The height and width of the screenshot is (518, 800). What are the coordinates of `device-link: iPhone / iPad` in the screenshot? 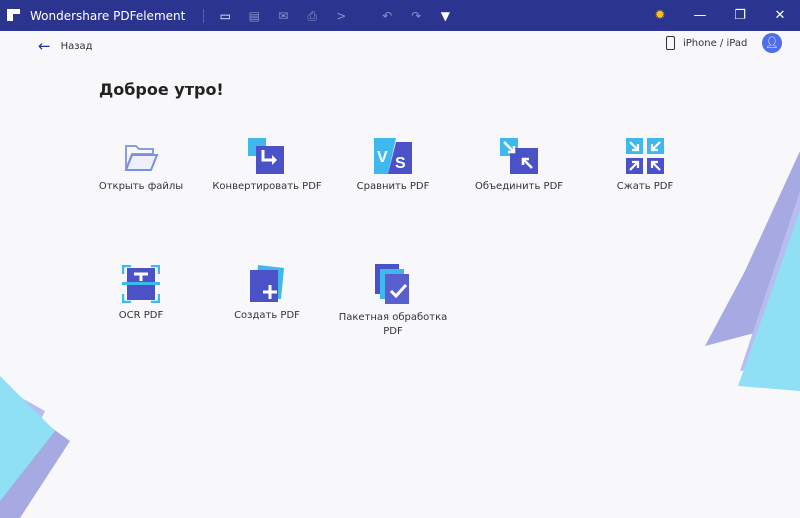 It's located at (706, 43).